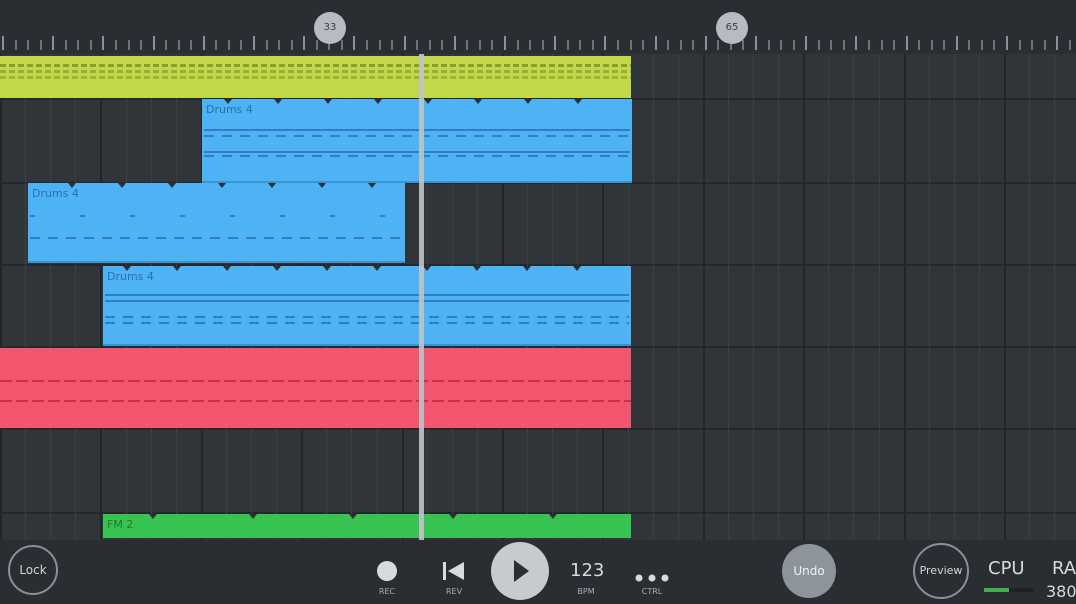  I want to click on lock-button: Lock, so click(33, 570).